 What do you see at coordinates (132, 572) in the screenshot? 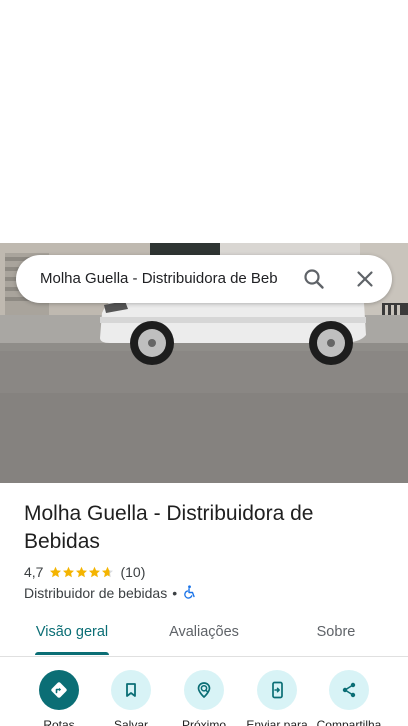
I see `review-count: (10)` at bounding box center [132, 572].